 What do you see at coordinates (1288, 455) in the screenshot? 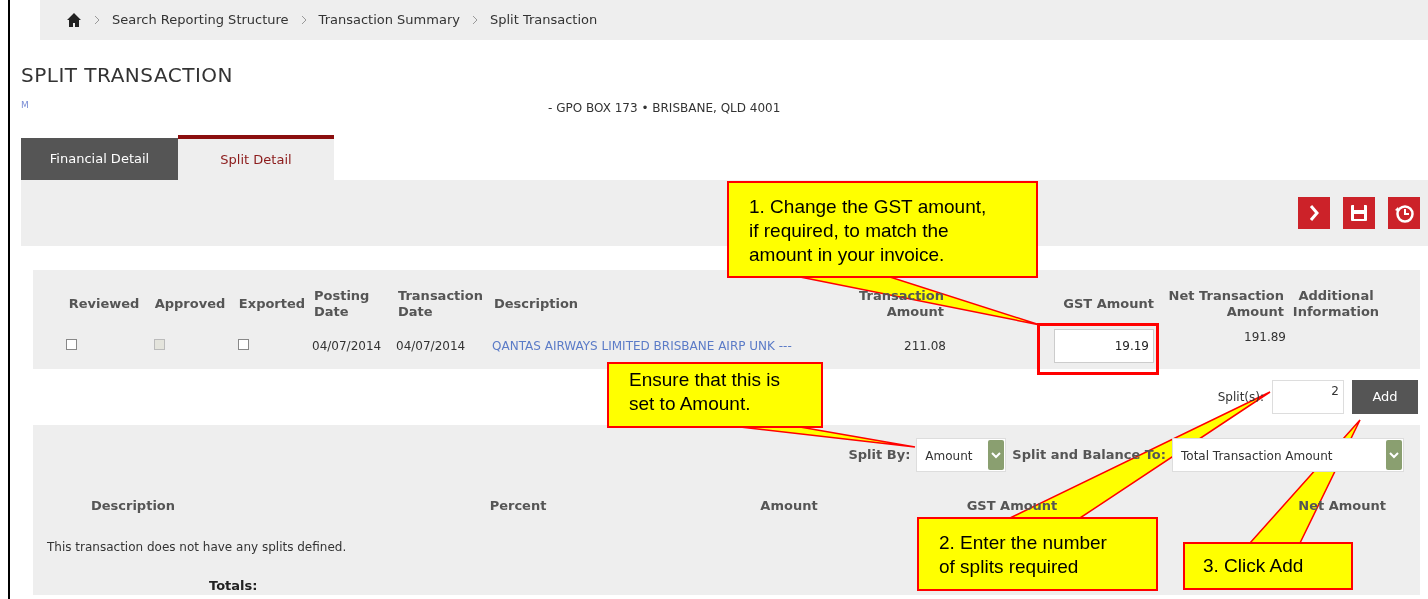
I see `balance-to-dropdown: Total Transaction Amount` at bounding box center [1288, 455].